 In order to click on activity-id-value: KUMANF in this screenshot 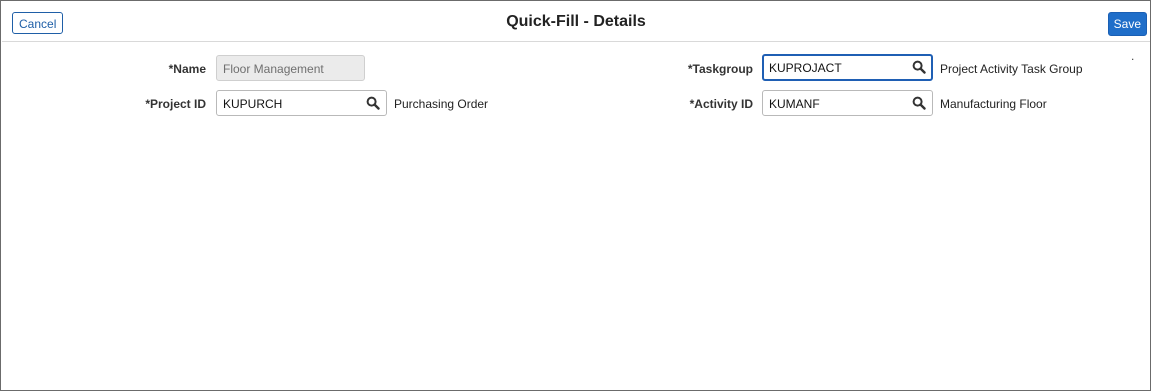, I will do `click(794, 104)`.